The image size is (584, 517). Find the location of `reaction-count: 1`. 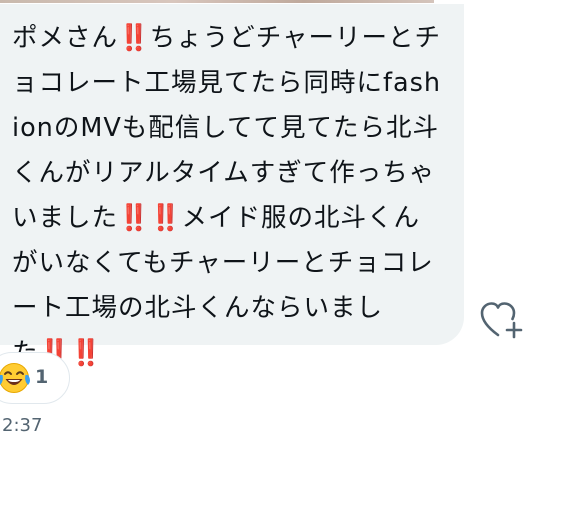

reaction-count: 1 is located at coordinates (42, 377).